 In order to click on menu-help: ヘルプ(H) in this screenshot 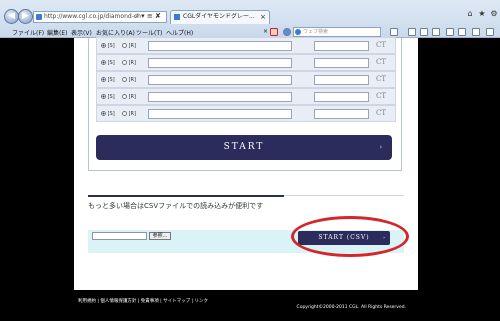, I will do `click(179, 32)`.